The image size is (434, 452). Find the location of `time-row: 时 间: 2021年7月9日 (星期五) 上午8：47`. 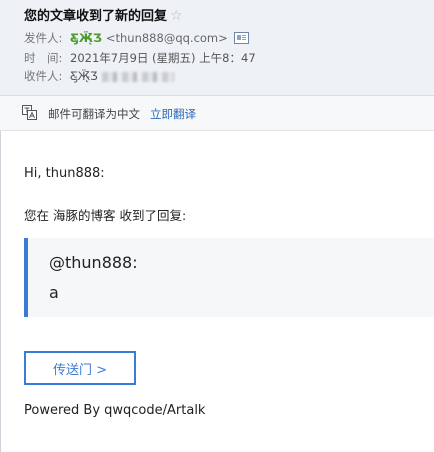

time-row: 时 间: 2021年7月9日 (星期五) 上午8：47 is located at coordinates (140, 58).